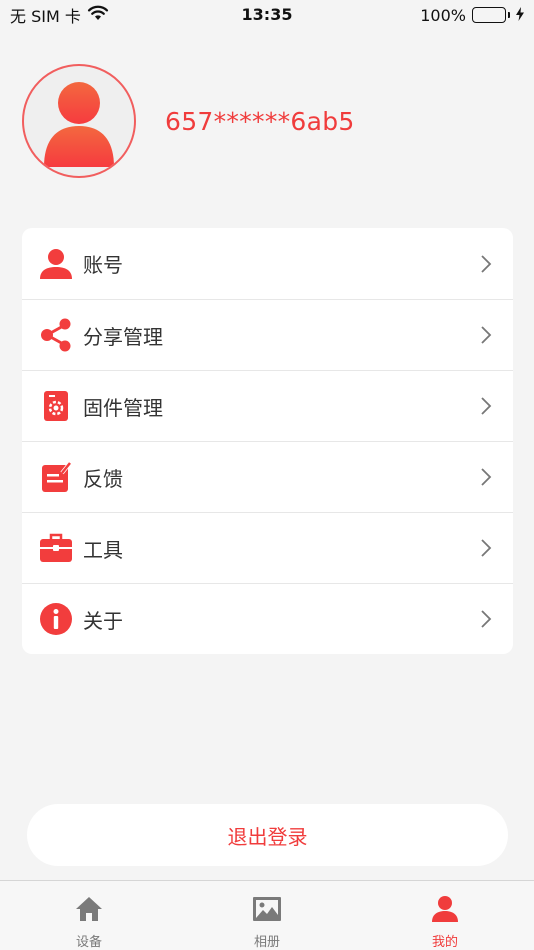 Image resolution: width=534 pixels, height=950 pixels. I want to click on menu-label: 反馈, so click(103, 478).